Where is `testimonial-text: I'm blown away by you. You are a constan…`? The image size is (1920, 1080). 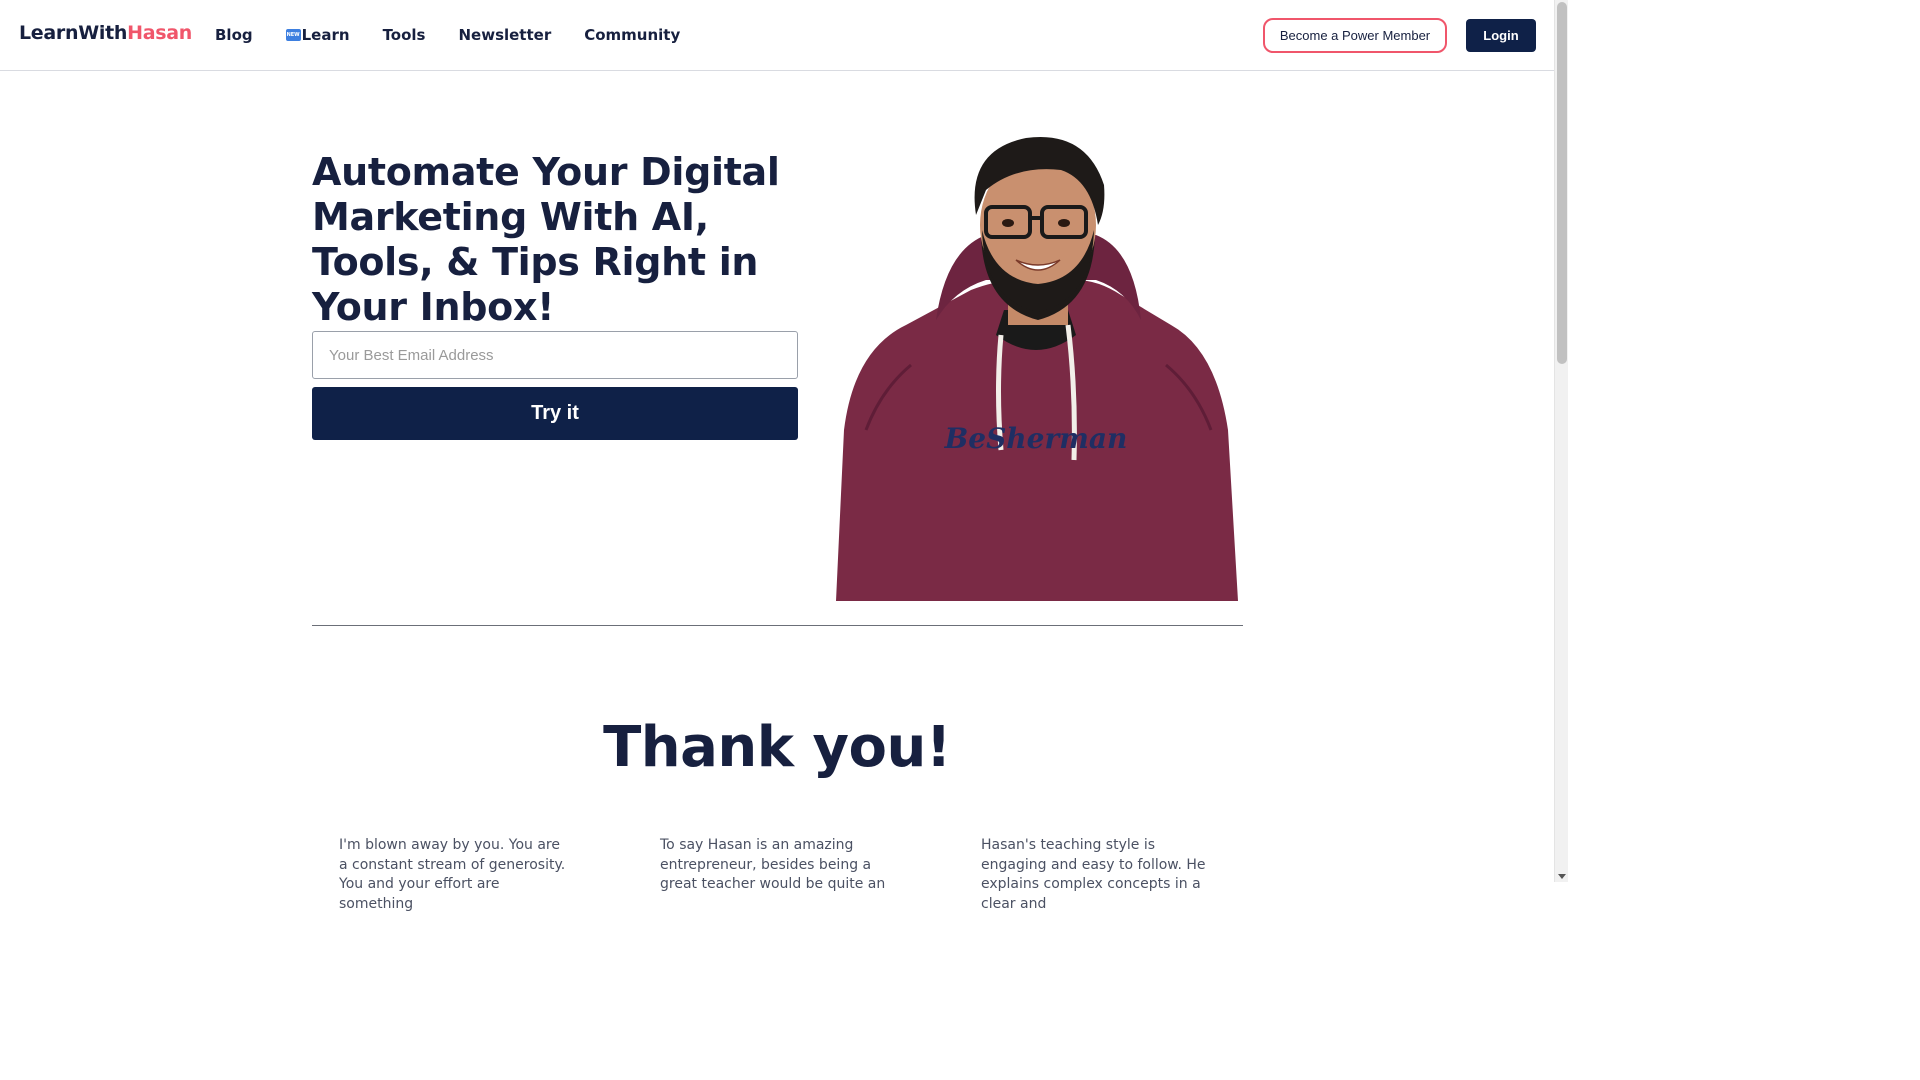 testimonial-text: I'm blown away by you. You are a constan… is located at coordinates (452, 874).